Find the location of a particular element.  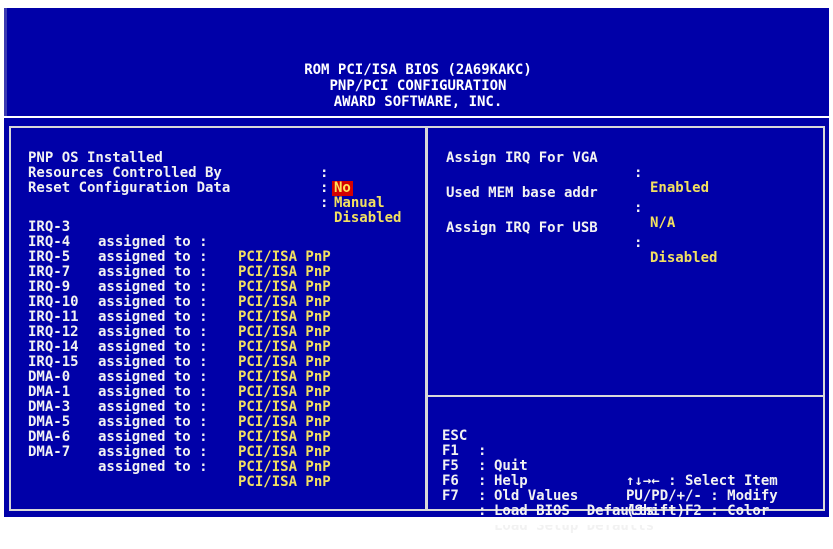

help-key: F7 is located at coordinates (450, 496).